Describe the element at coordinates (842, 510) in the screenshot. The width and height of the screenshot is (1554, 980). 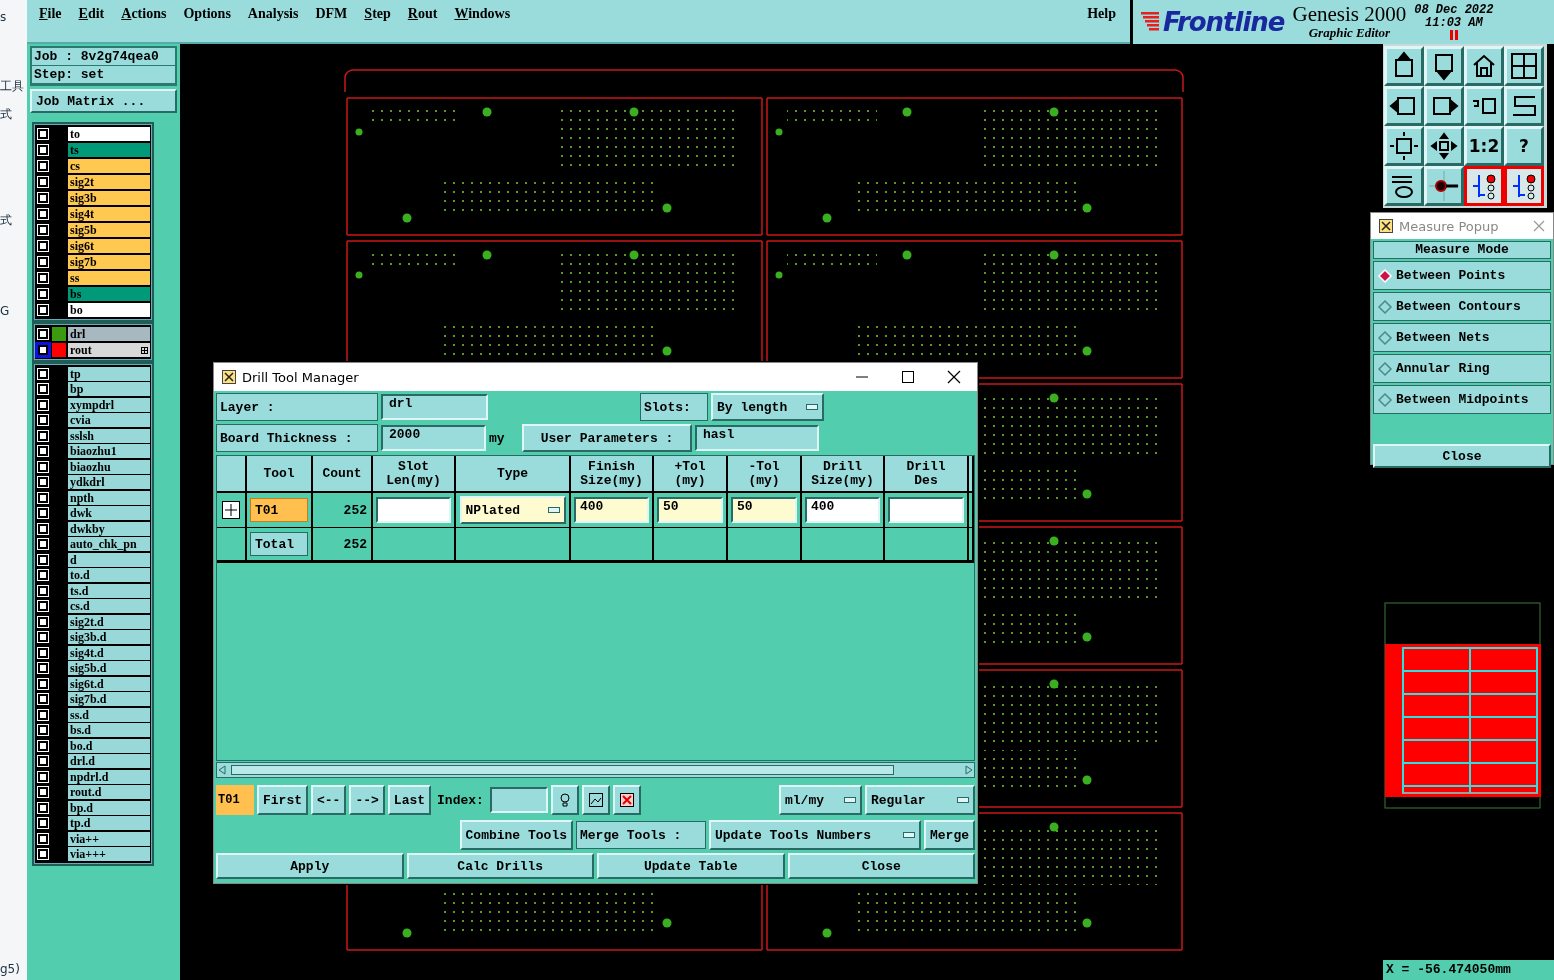
I see `drill-size-field: 400` at that location.